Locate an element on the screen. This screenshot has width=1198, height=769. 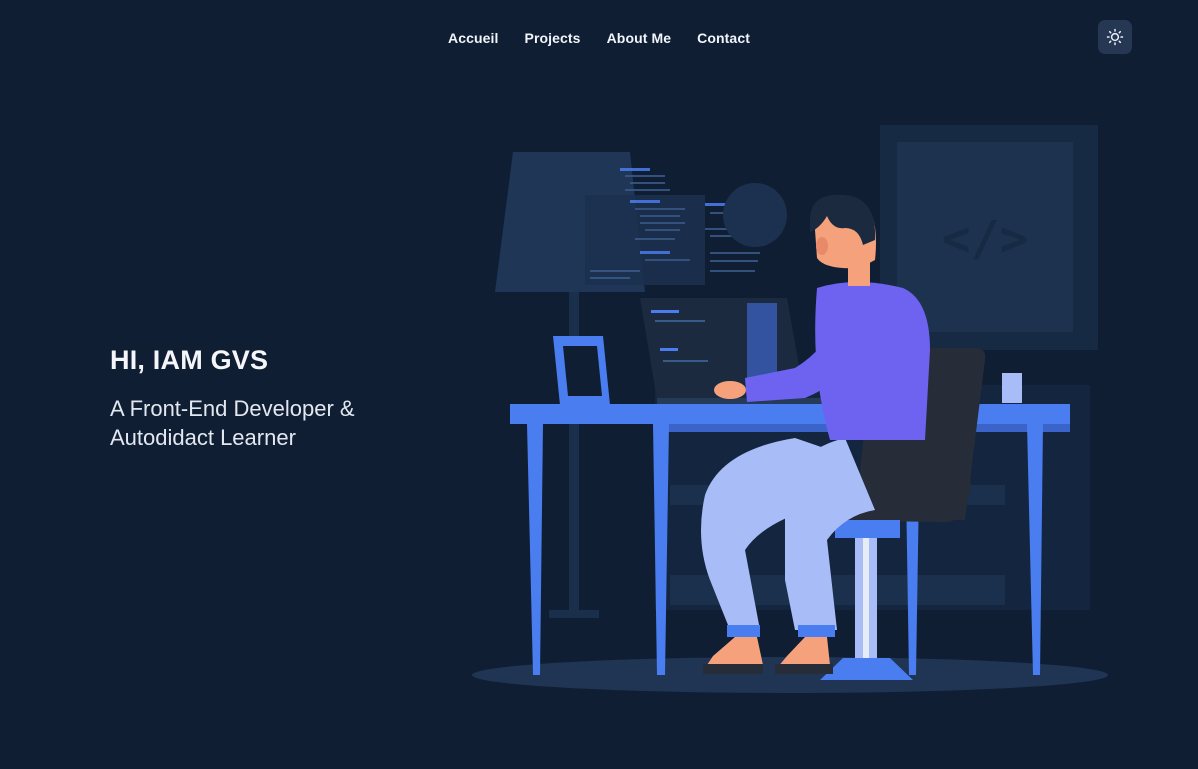
sun-icon is located at coordinates (1115, 37).